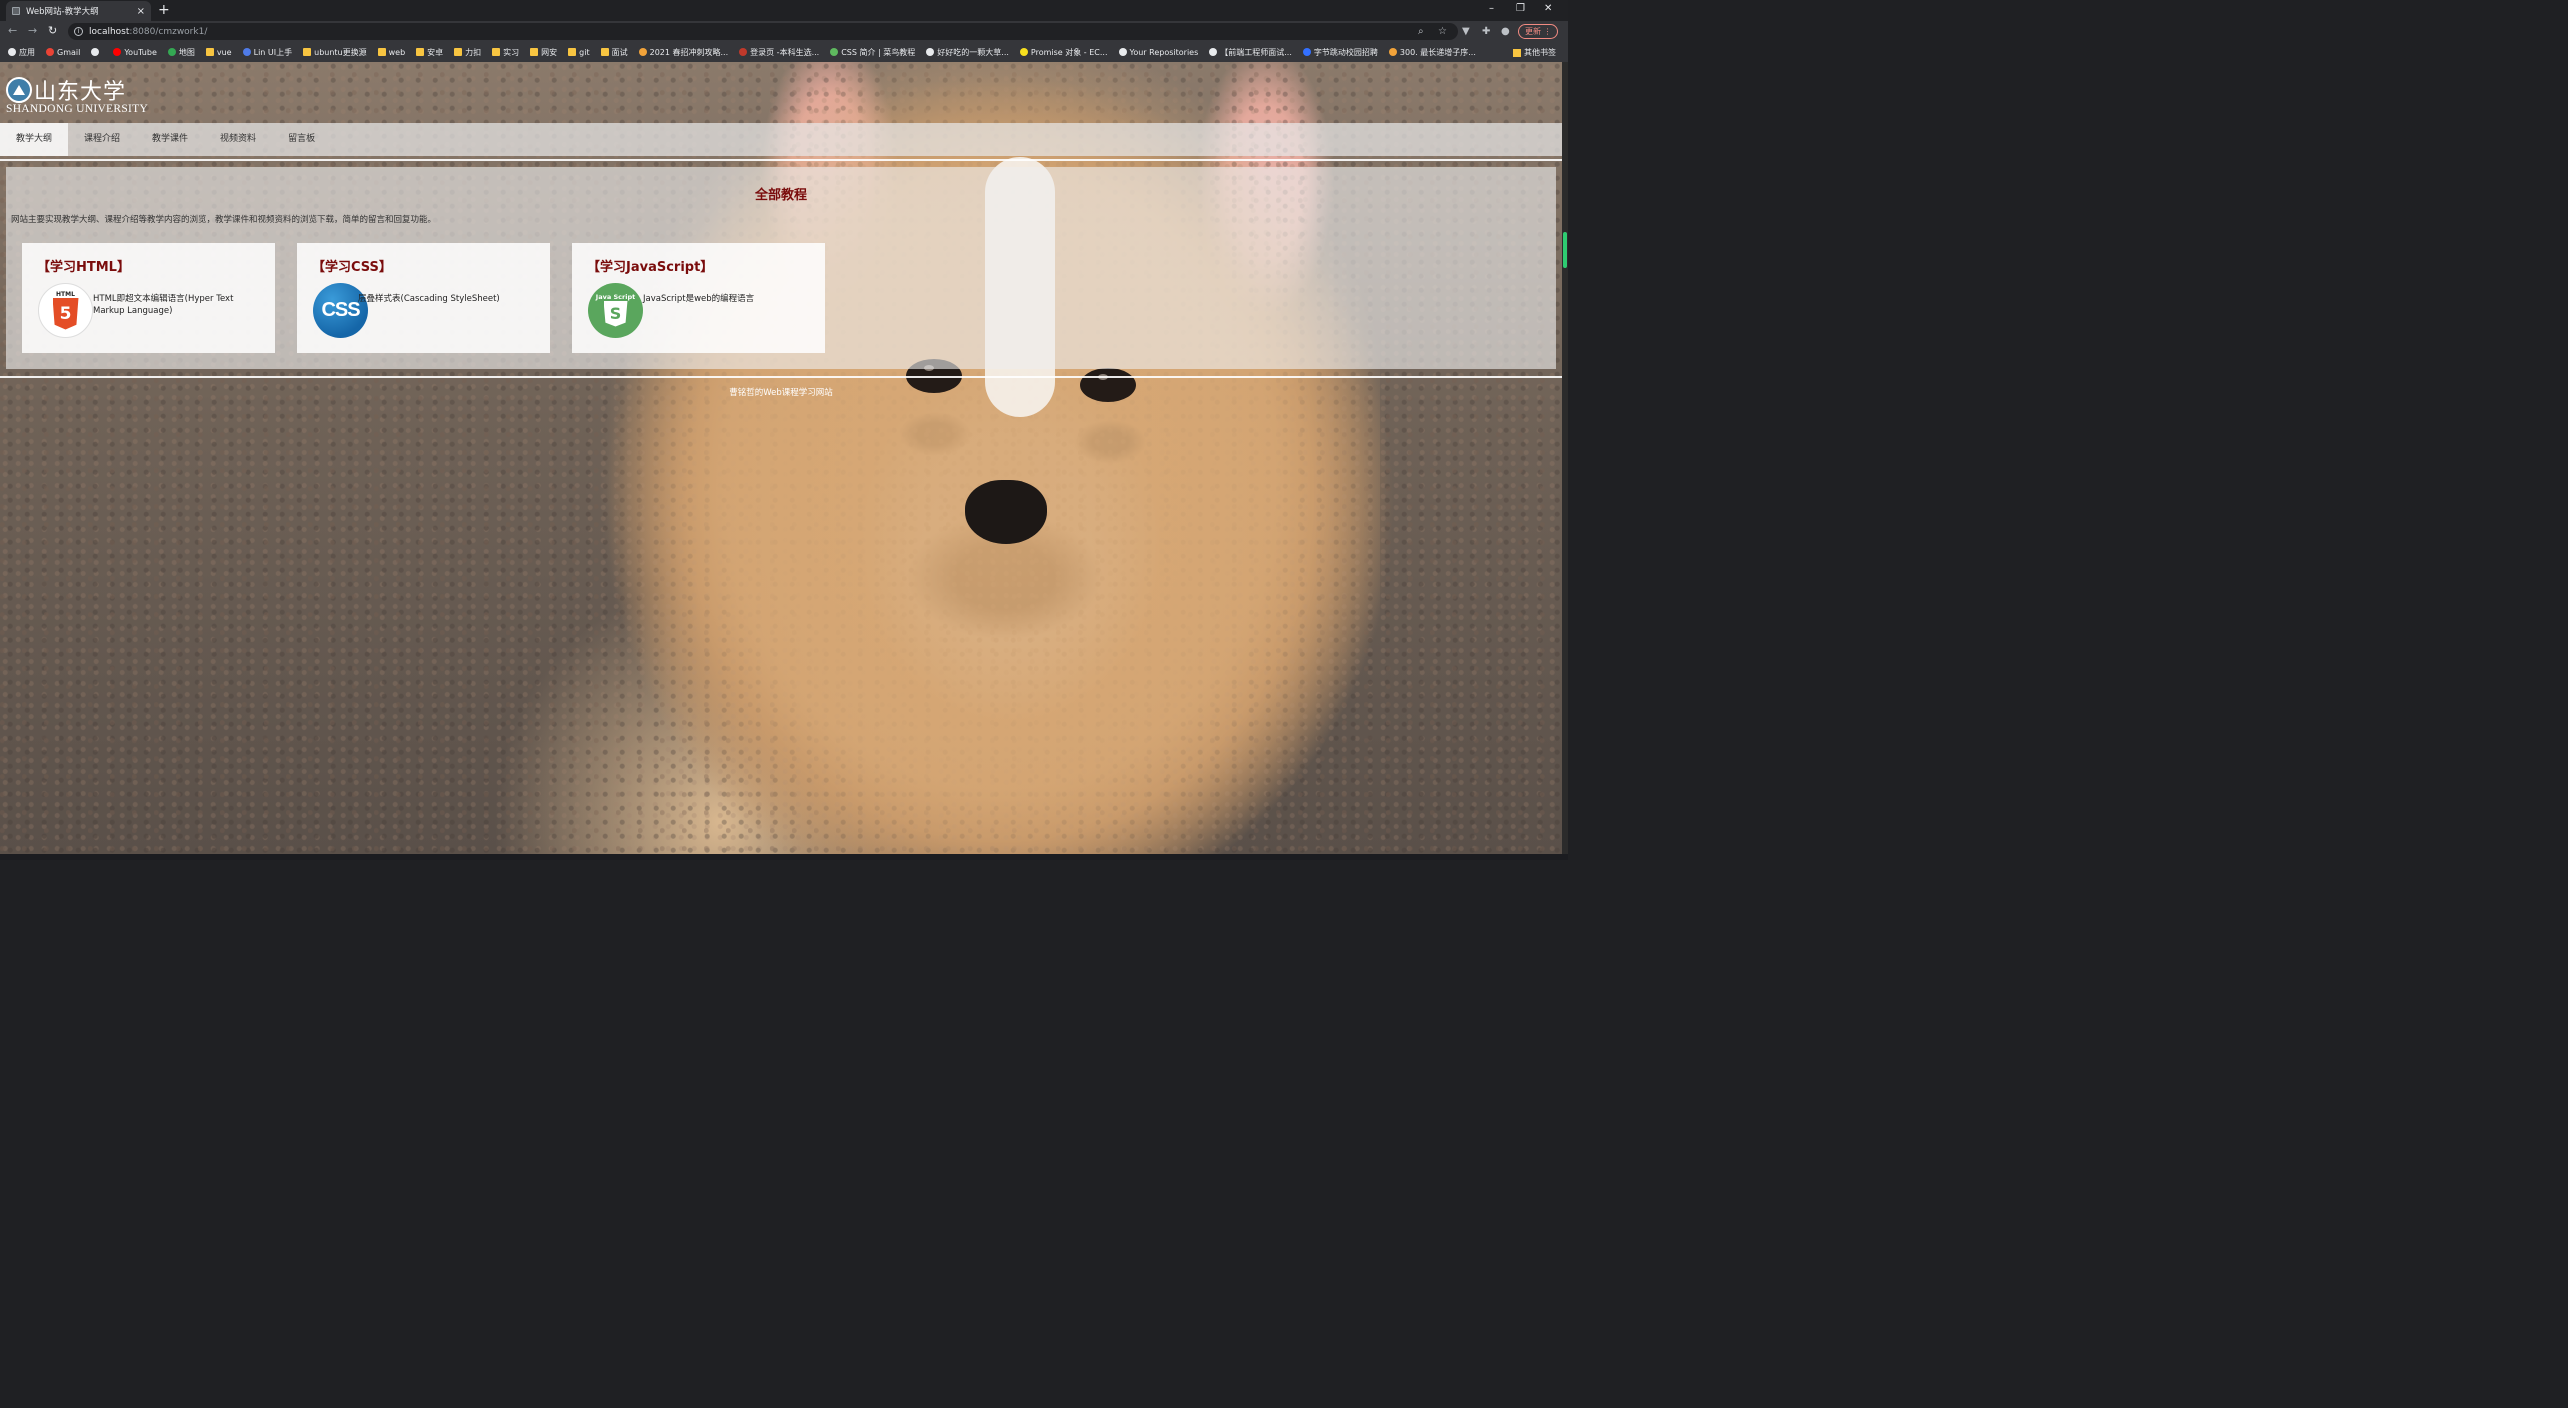 The height and width of the screenshot is (1408, 2568). Describe the element at coordinates (135, 52) in the screenshot. I see `bookmark-item: YouTube` at that location.